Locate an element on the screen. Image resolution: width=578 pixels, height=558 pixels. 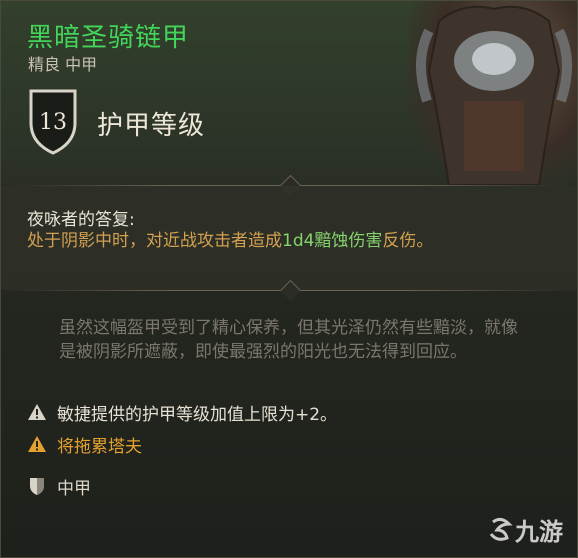
property-text: 将拖累塔夫 is located at coordinates (99, 446).